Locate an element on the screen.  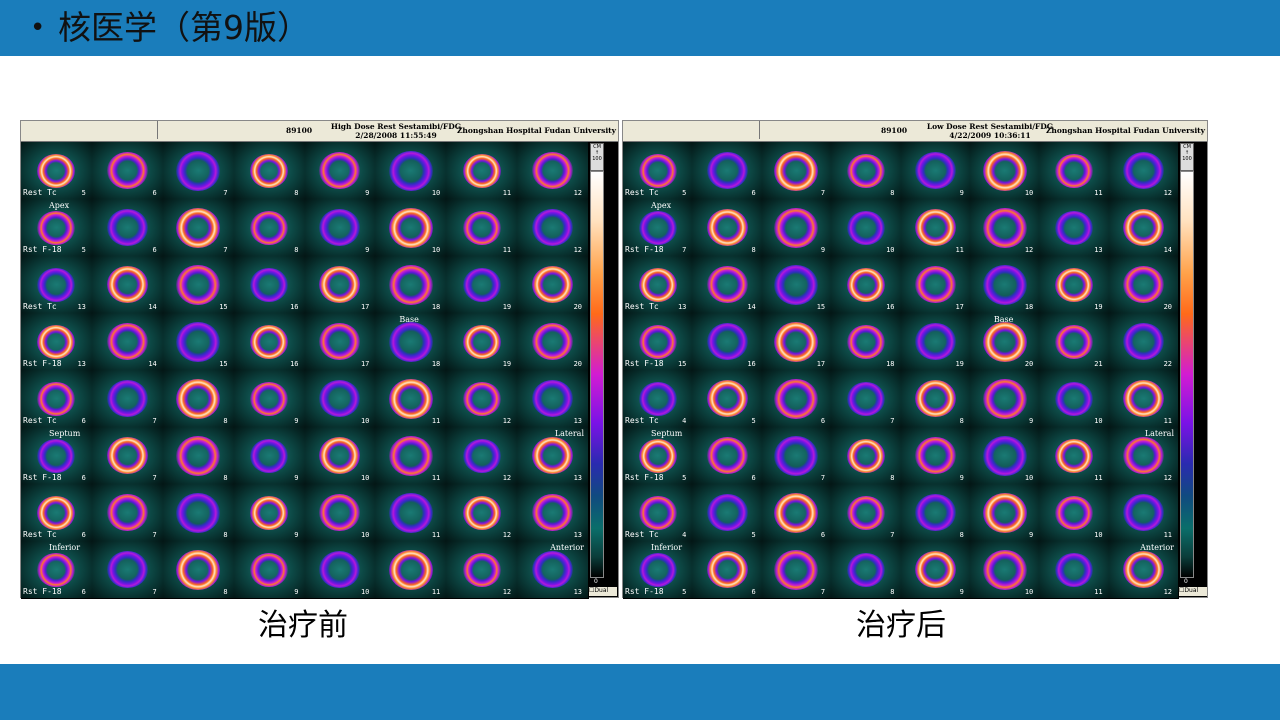
slice-image: 21 is located at coordinates (1074, 342).